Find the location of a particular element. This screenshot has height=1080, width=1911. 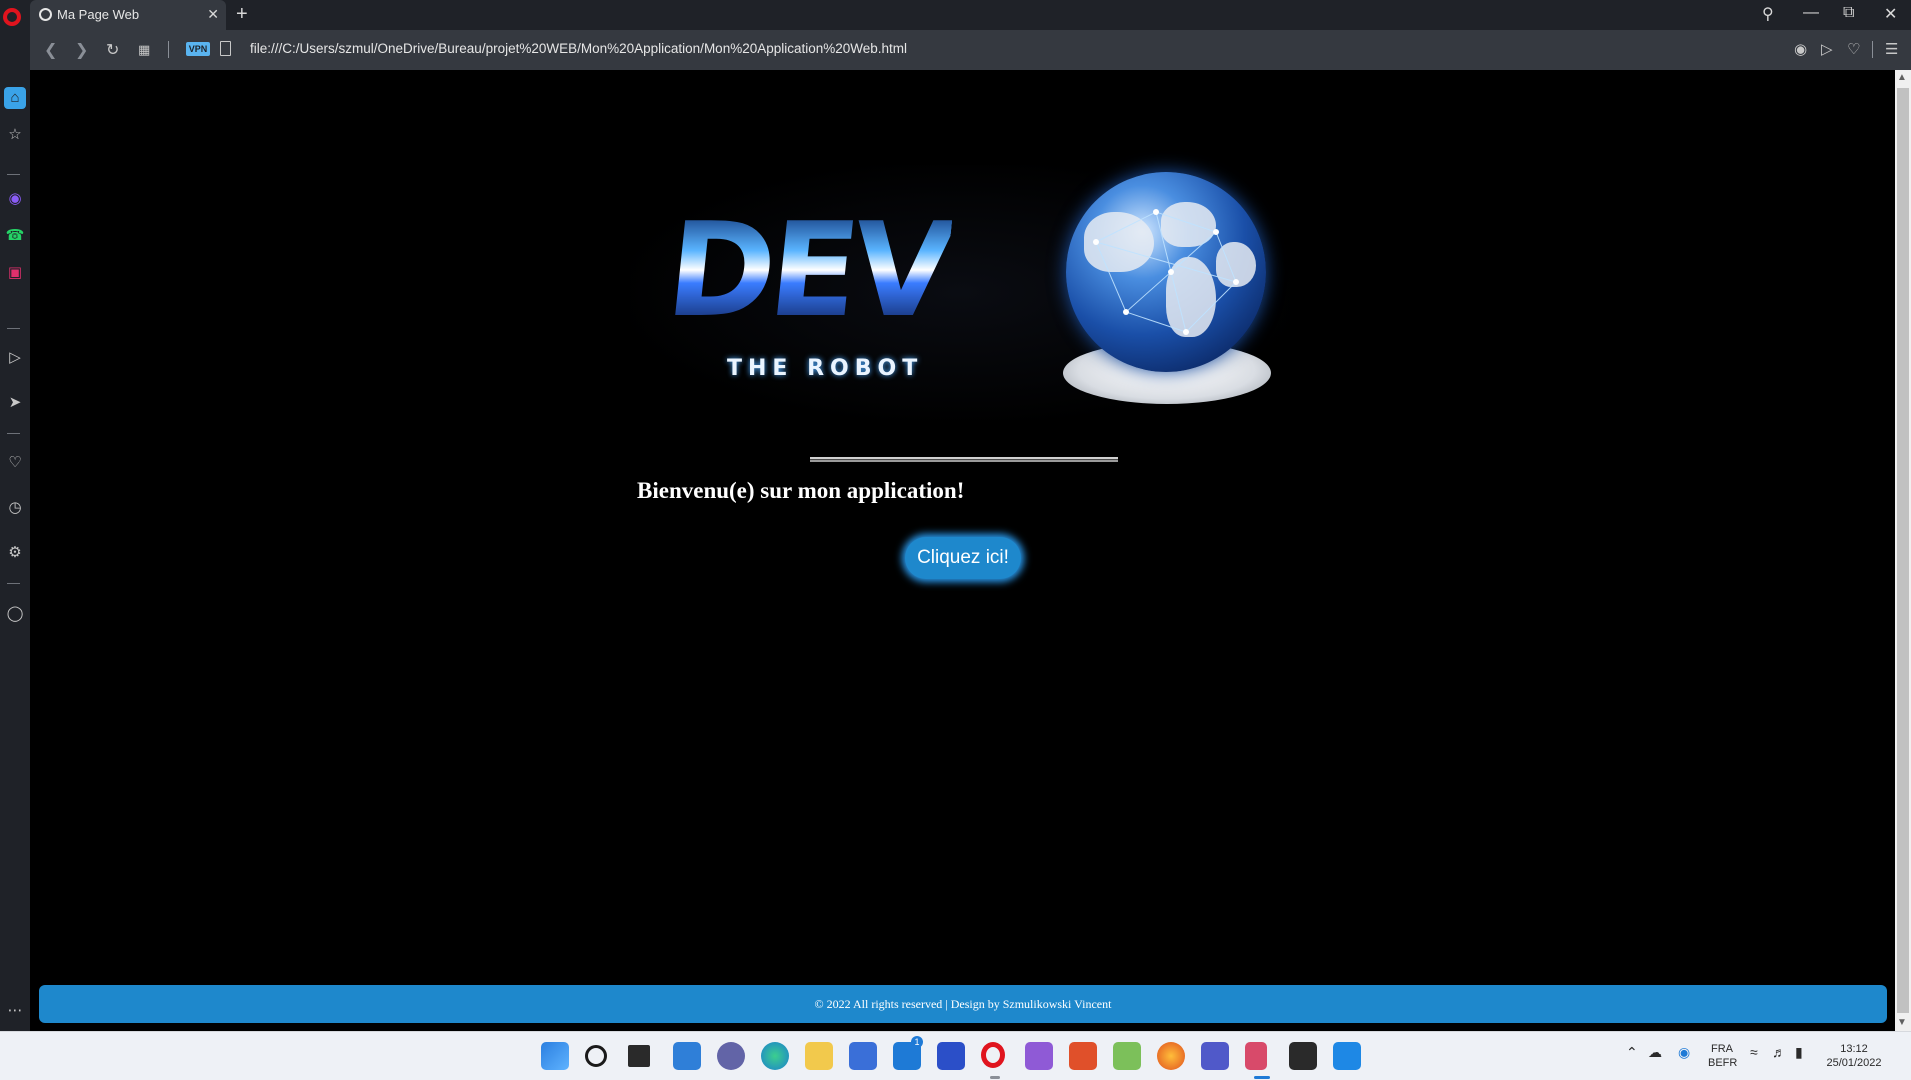

browser-tab: Ma Page Web ✕ is located at coordinates (128, 15).